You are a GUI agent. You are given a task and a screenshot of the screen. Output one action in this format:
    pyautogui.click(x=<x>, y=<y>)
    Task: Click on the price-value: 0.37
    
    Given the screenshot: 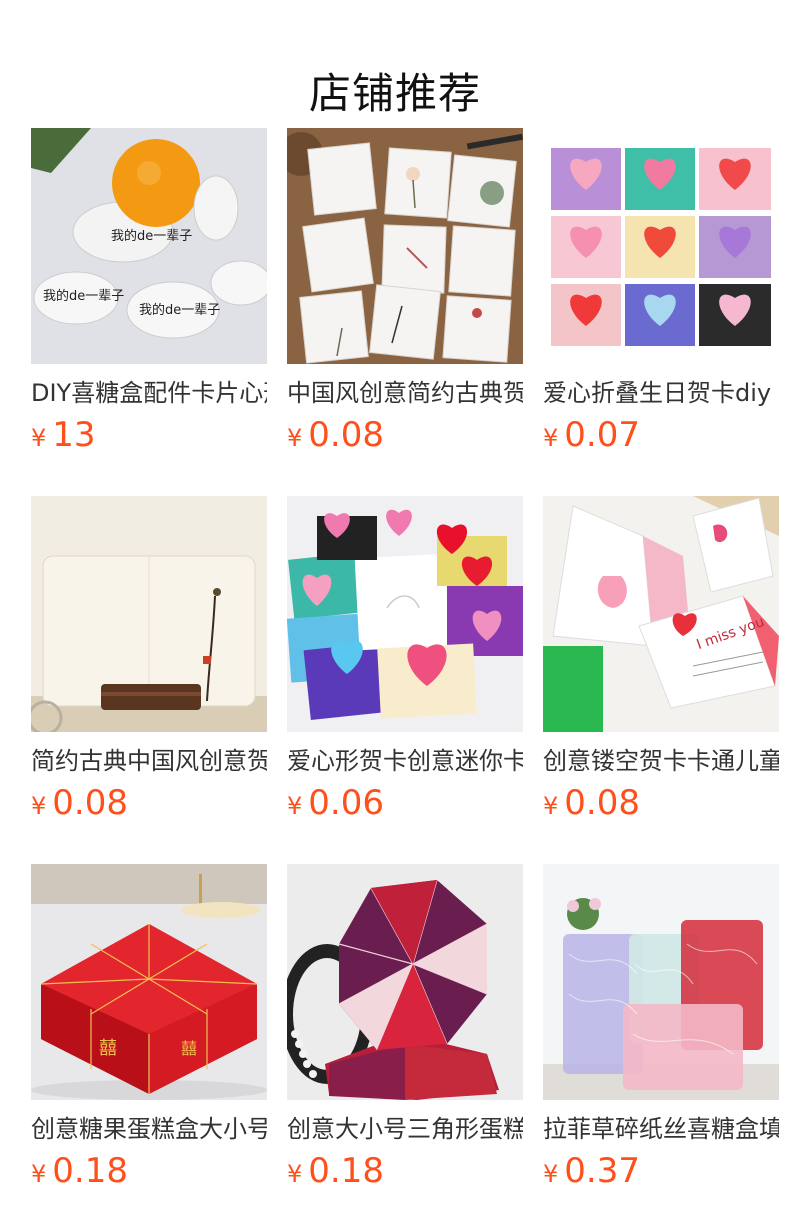 What is the action you would take?
    pyautogui.click(x=602, y=1171)
    